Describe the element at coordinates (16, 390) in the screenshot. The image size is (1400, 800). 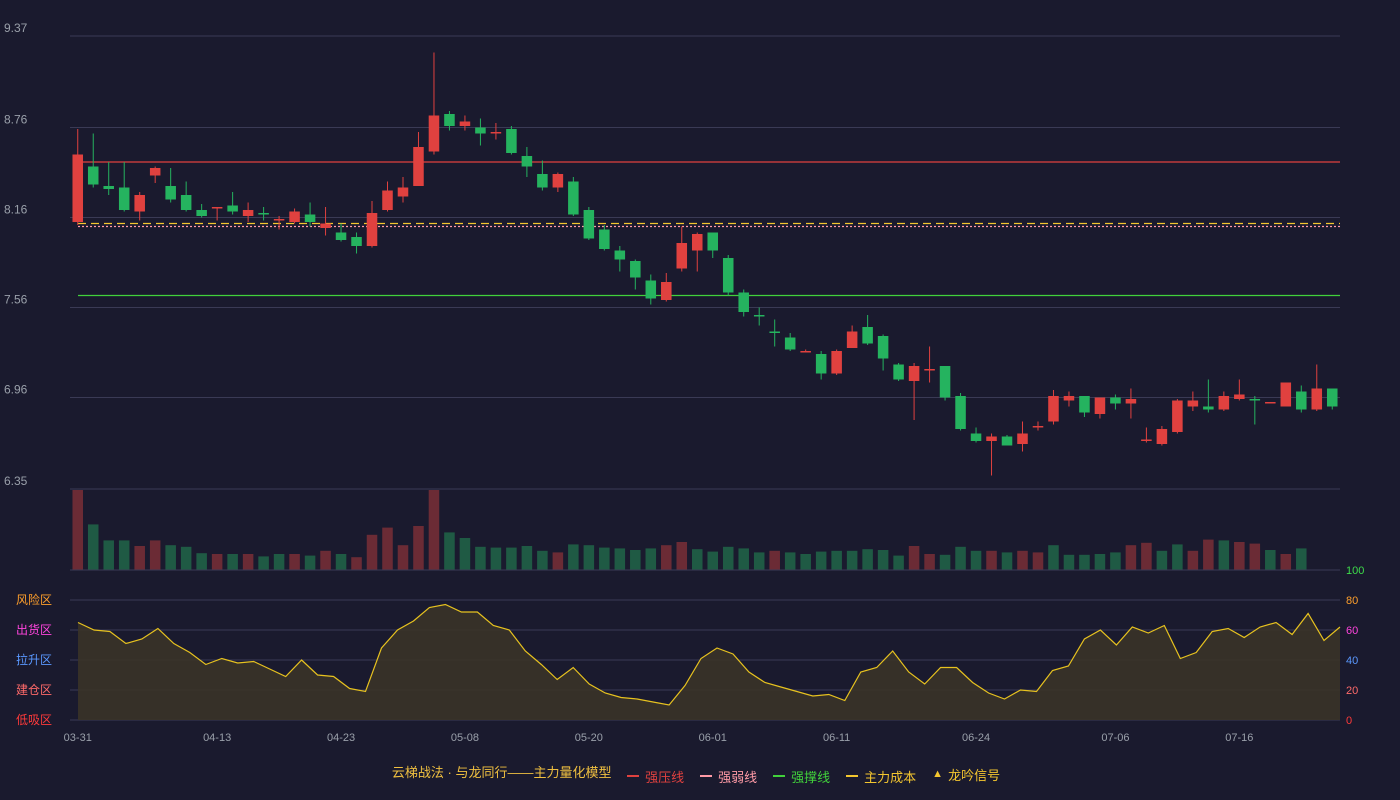
I see `price-axis-tick: 6.96` at that location.